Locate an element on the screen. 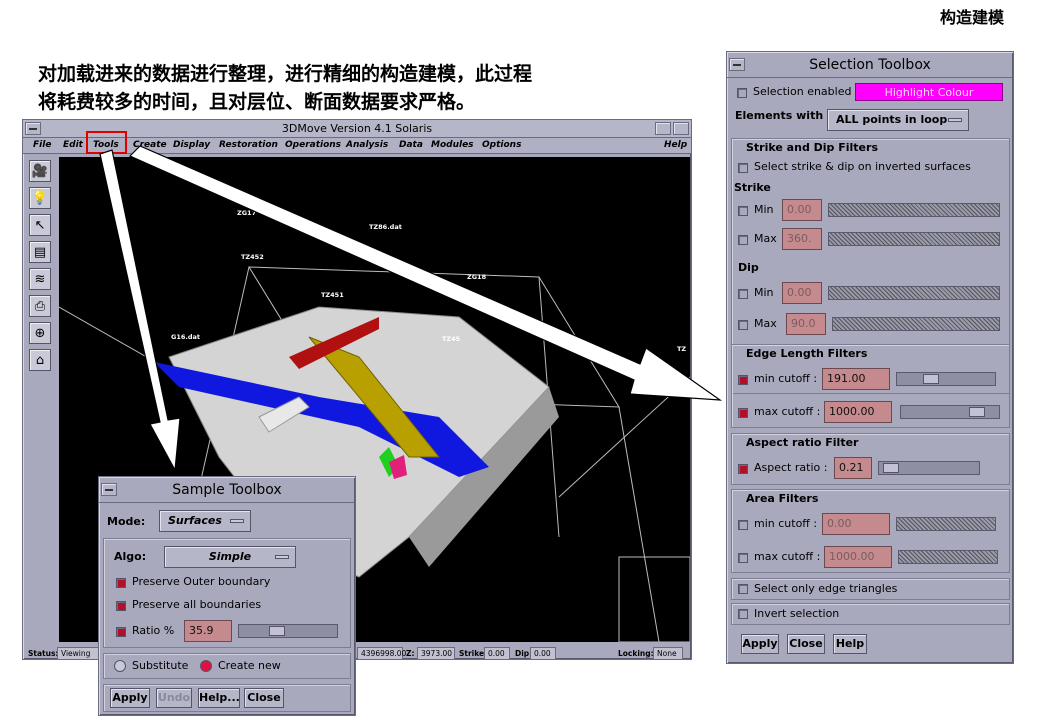 This screenshot has width=1040, height=720. ratio-checkbox is located at coordinates (121, 632).